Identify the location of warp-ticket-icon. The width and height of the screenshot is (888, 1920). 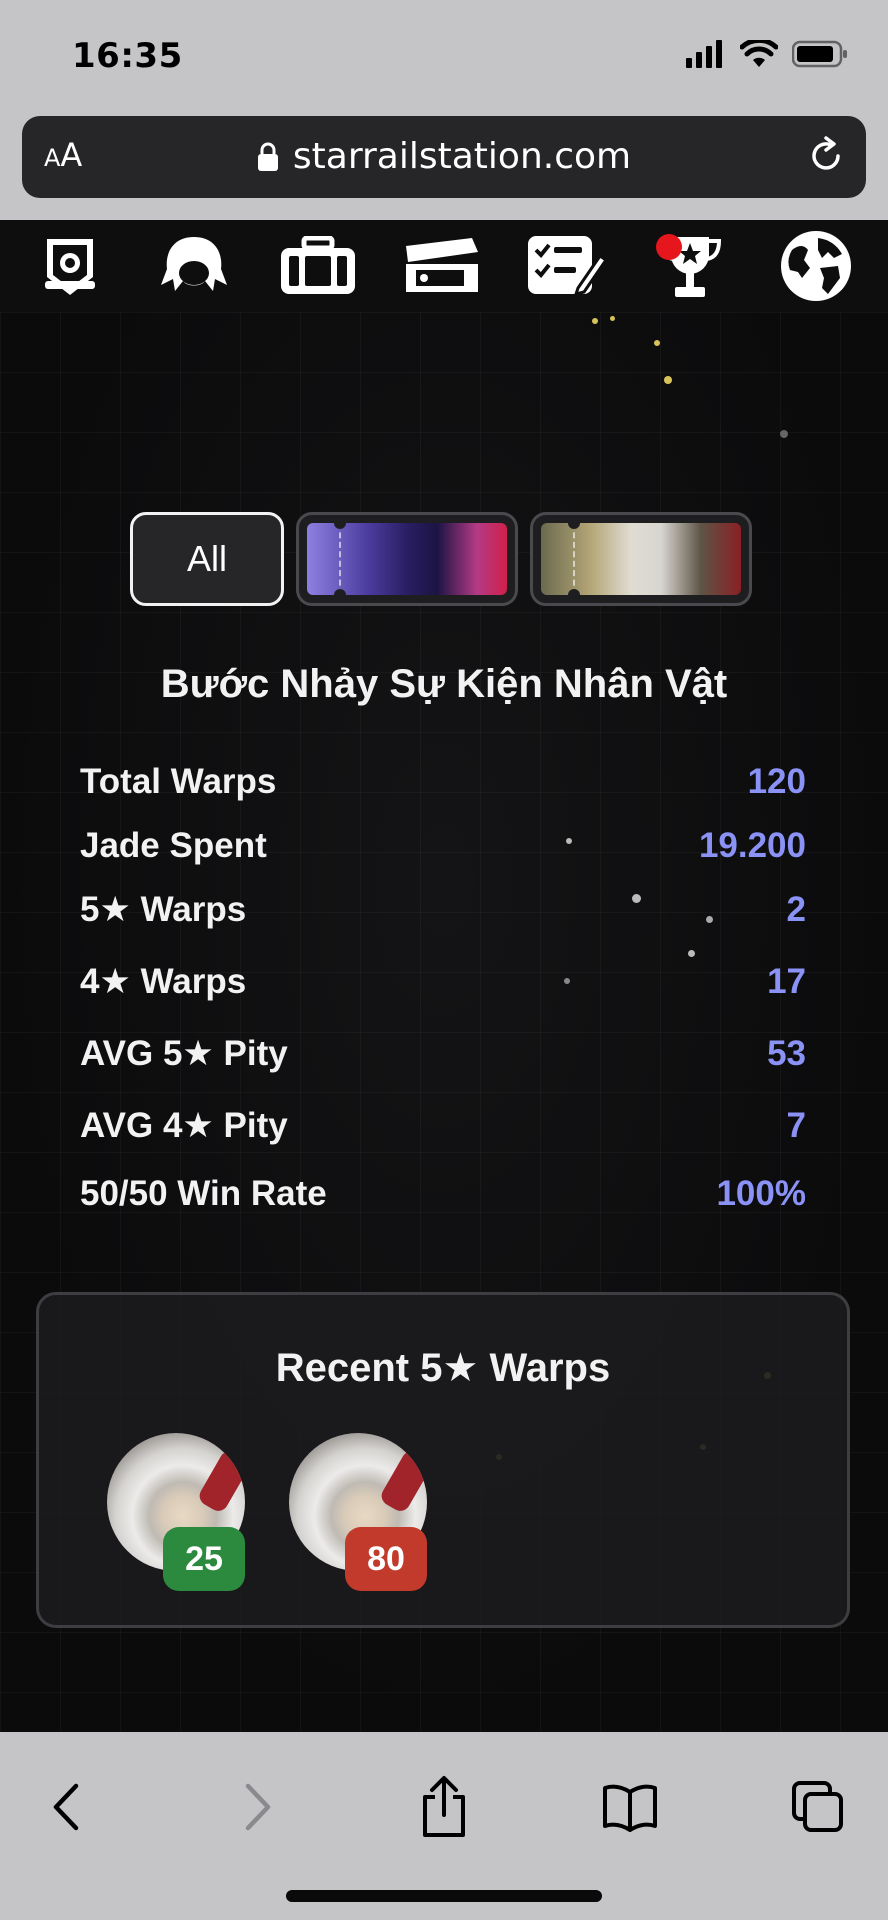
(442, 265).